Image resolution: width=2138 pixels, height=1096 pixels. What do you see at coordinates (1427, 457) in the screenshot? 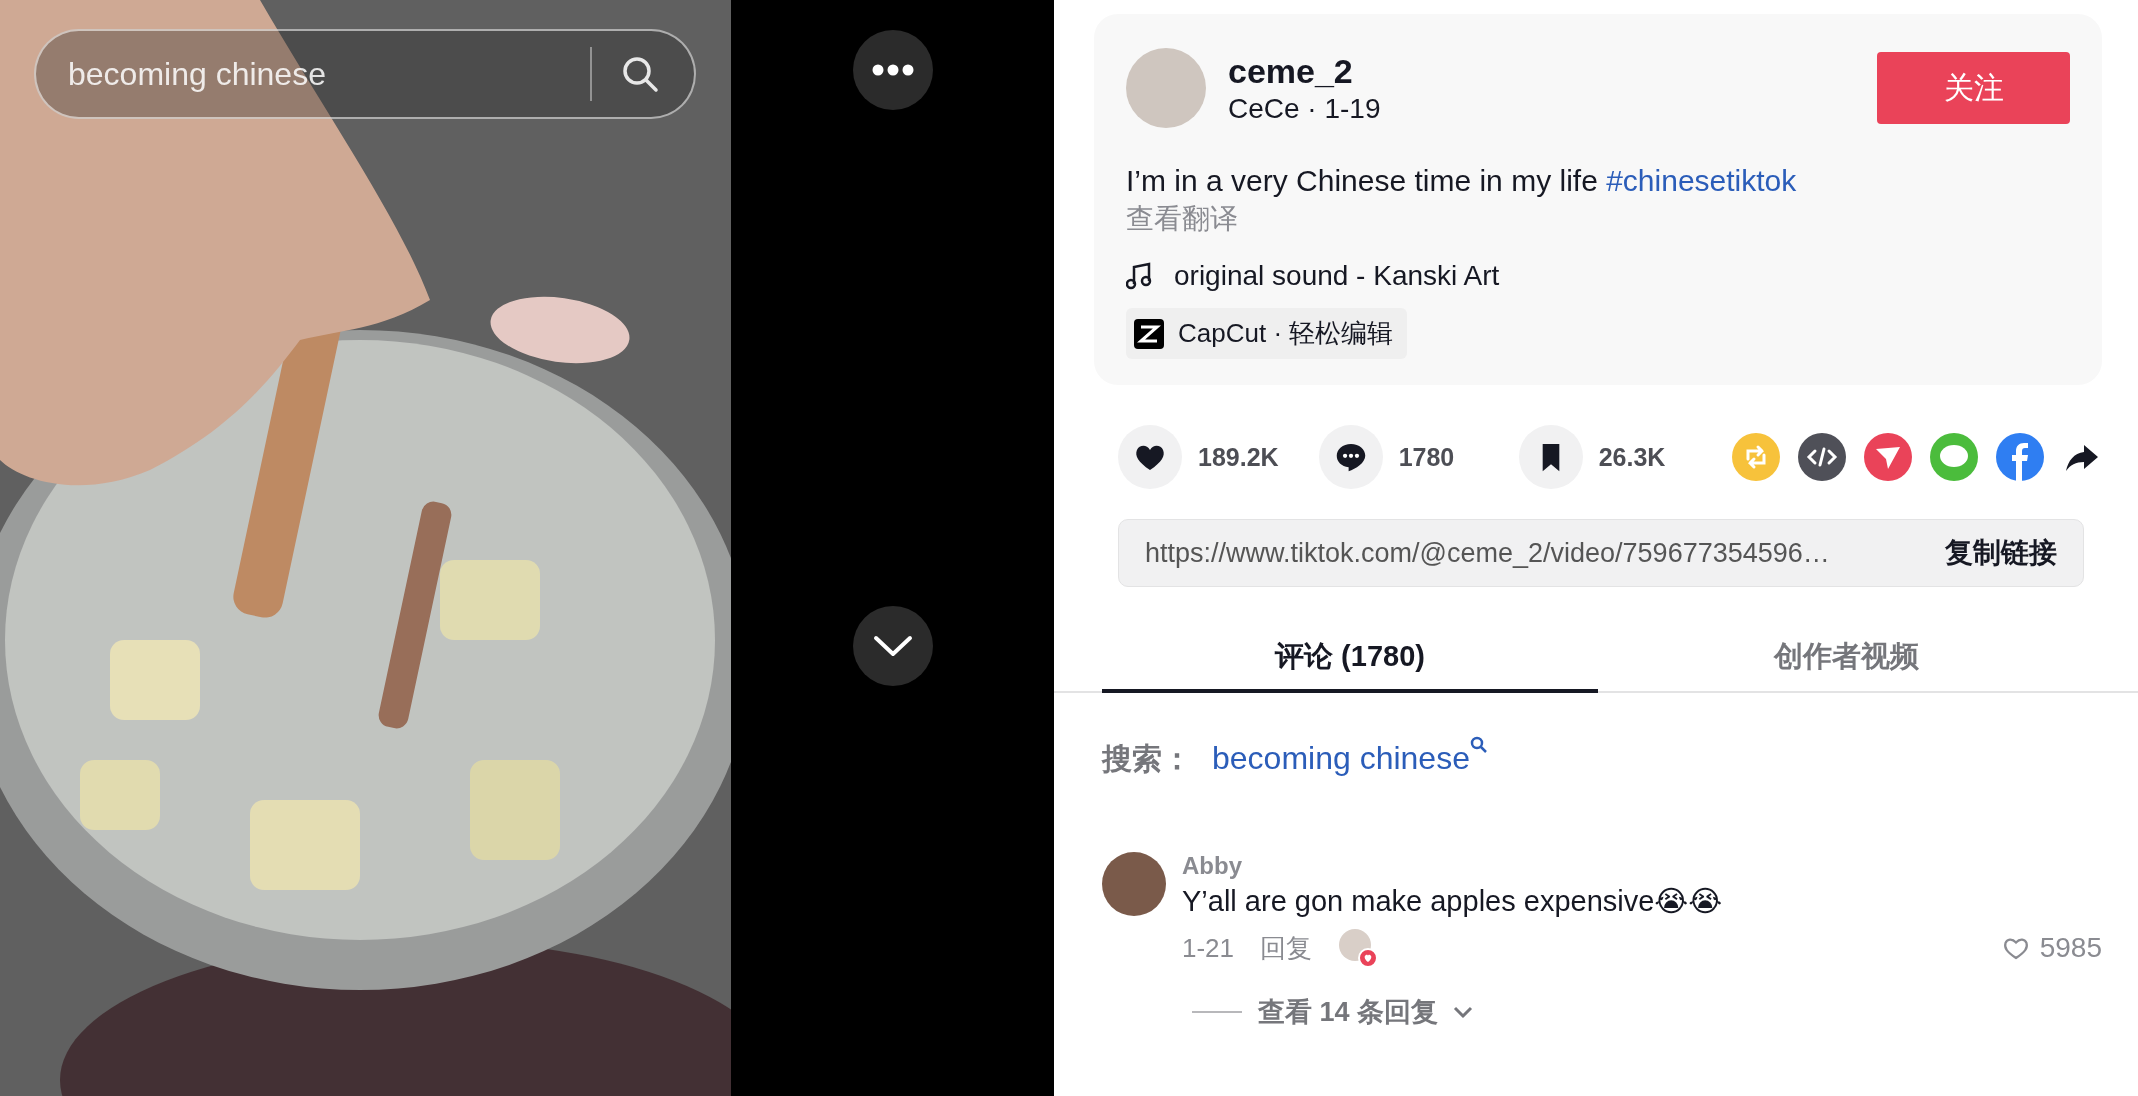
I see `stat-count: 1780` at bounding box center [1427, 457].